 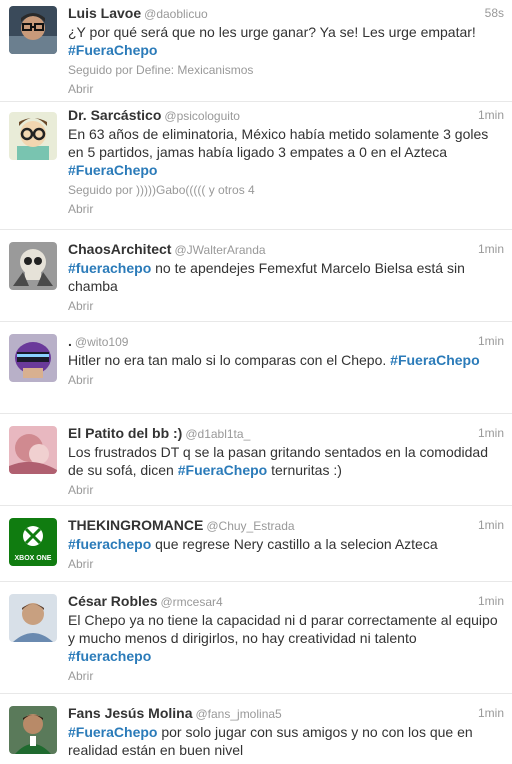 What do you see at coordinates (33, 358) in the screenshot?
I see `avatar-helmet-icon` at bounding box center [33, 358].